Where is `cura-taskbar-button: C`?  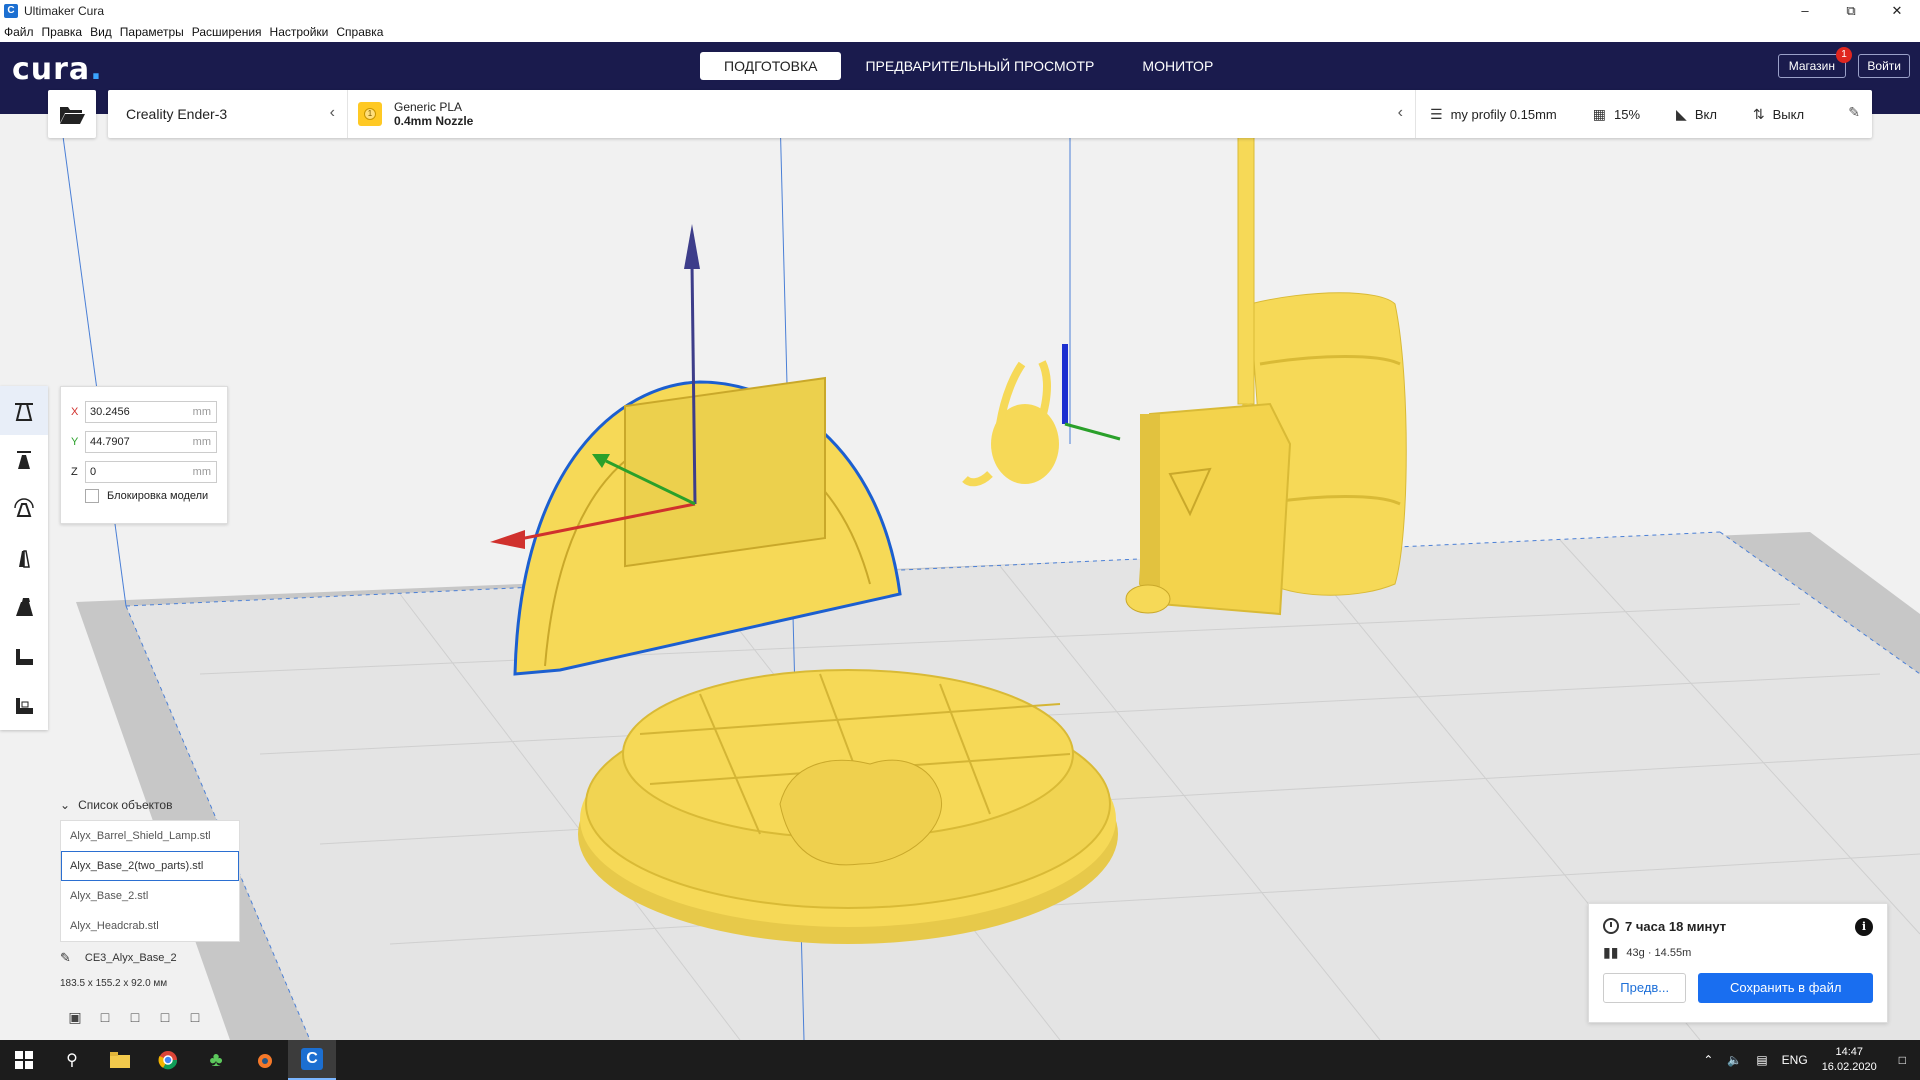
cura-taskbar-button: C is located at coordinates (312, 1060).